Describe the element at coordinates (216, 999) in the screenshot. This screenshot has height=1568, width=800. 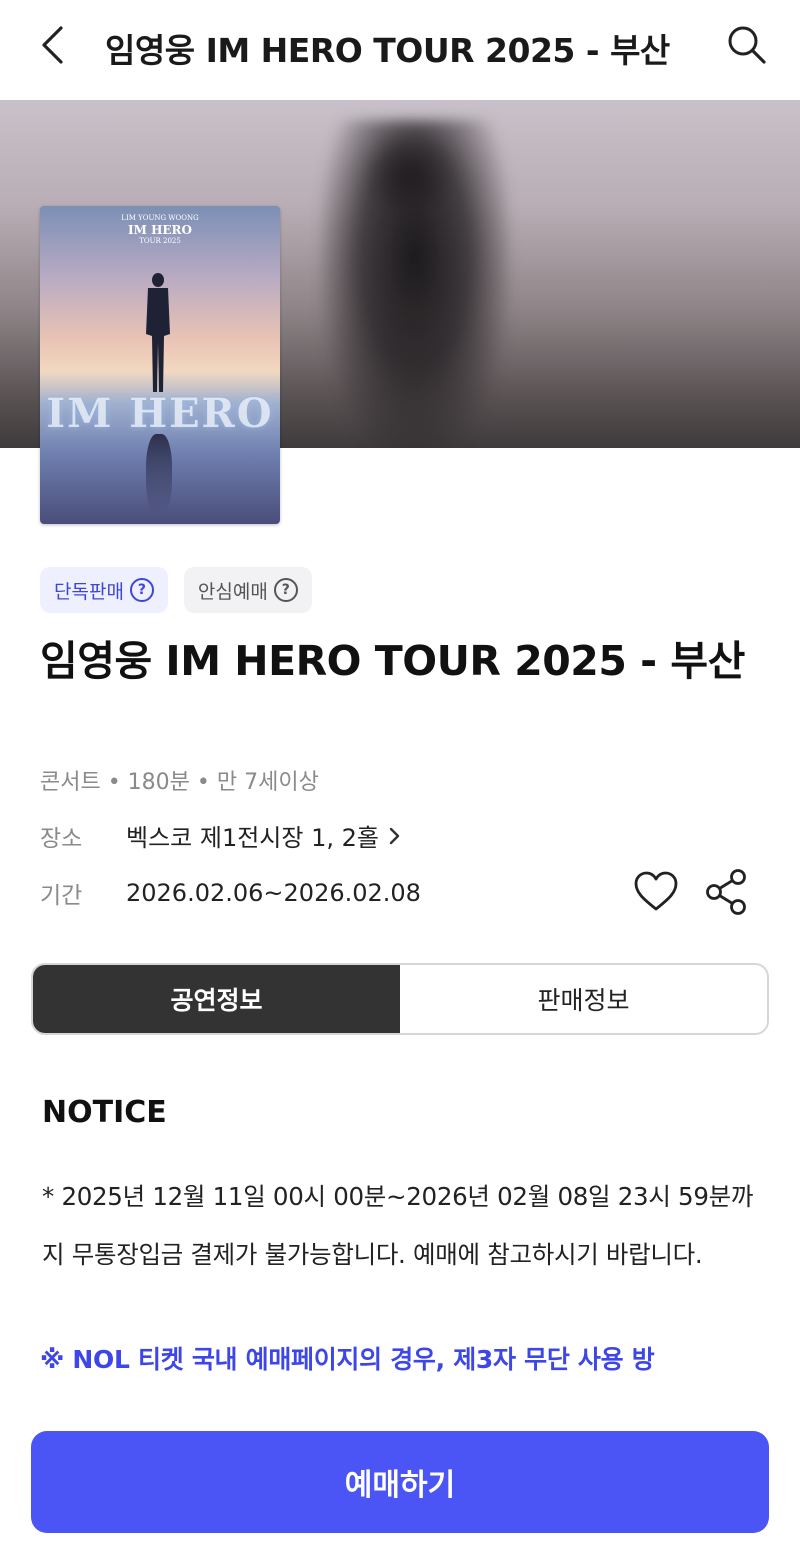
I see `tab-performance-info: 공연정보` at that location.